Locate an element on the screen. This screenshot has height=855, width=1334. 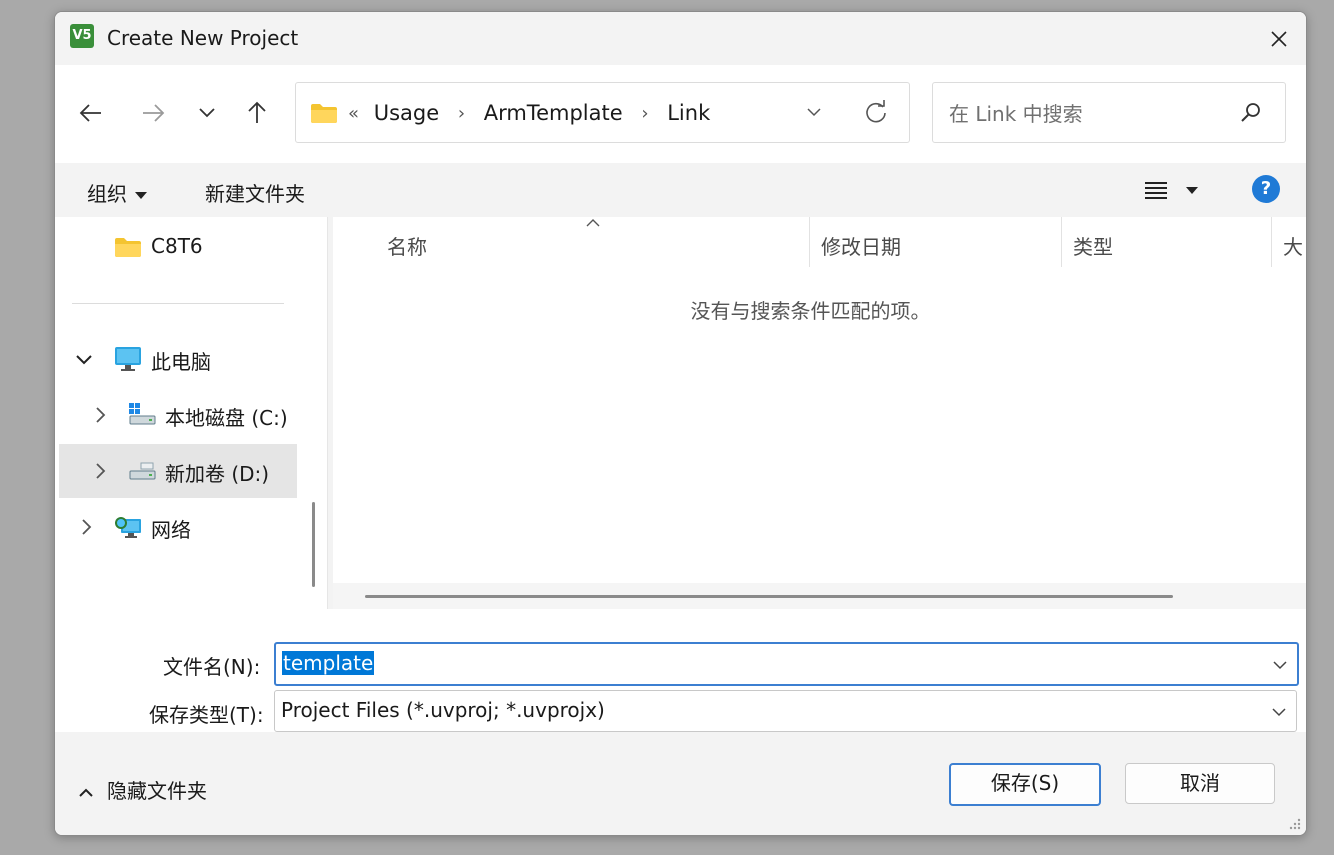
sidebar-item-local-disk-c: 本地磁盘 (C:) is located at coordinates (178, 415).